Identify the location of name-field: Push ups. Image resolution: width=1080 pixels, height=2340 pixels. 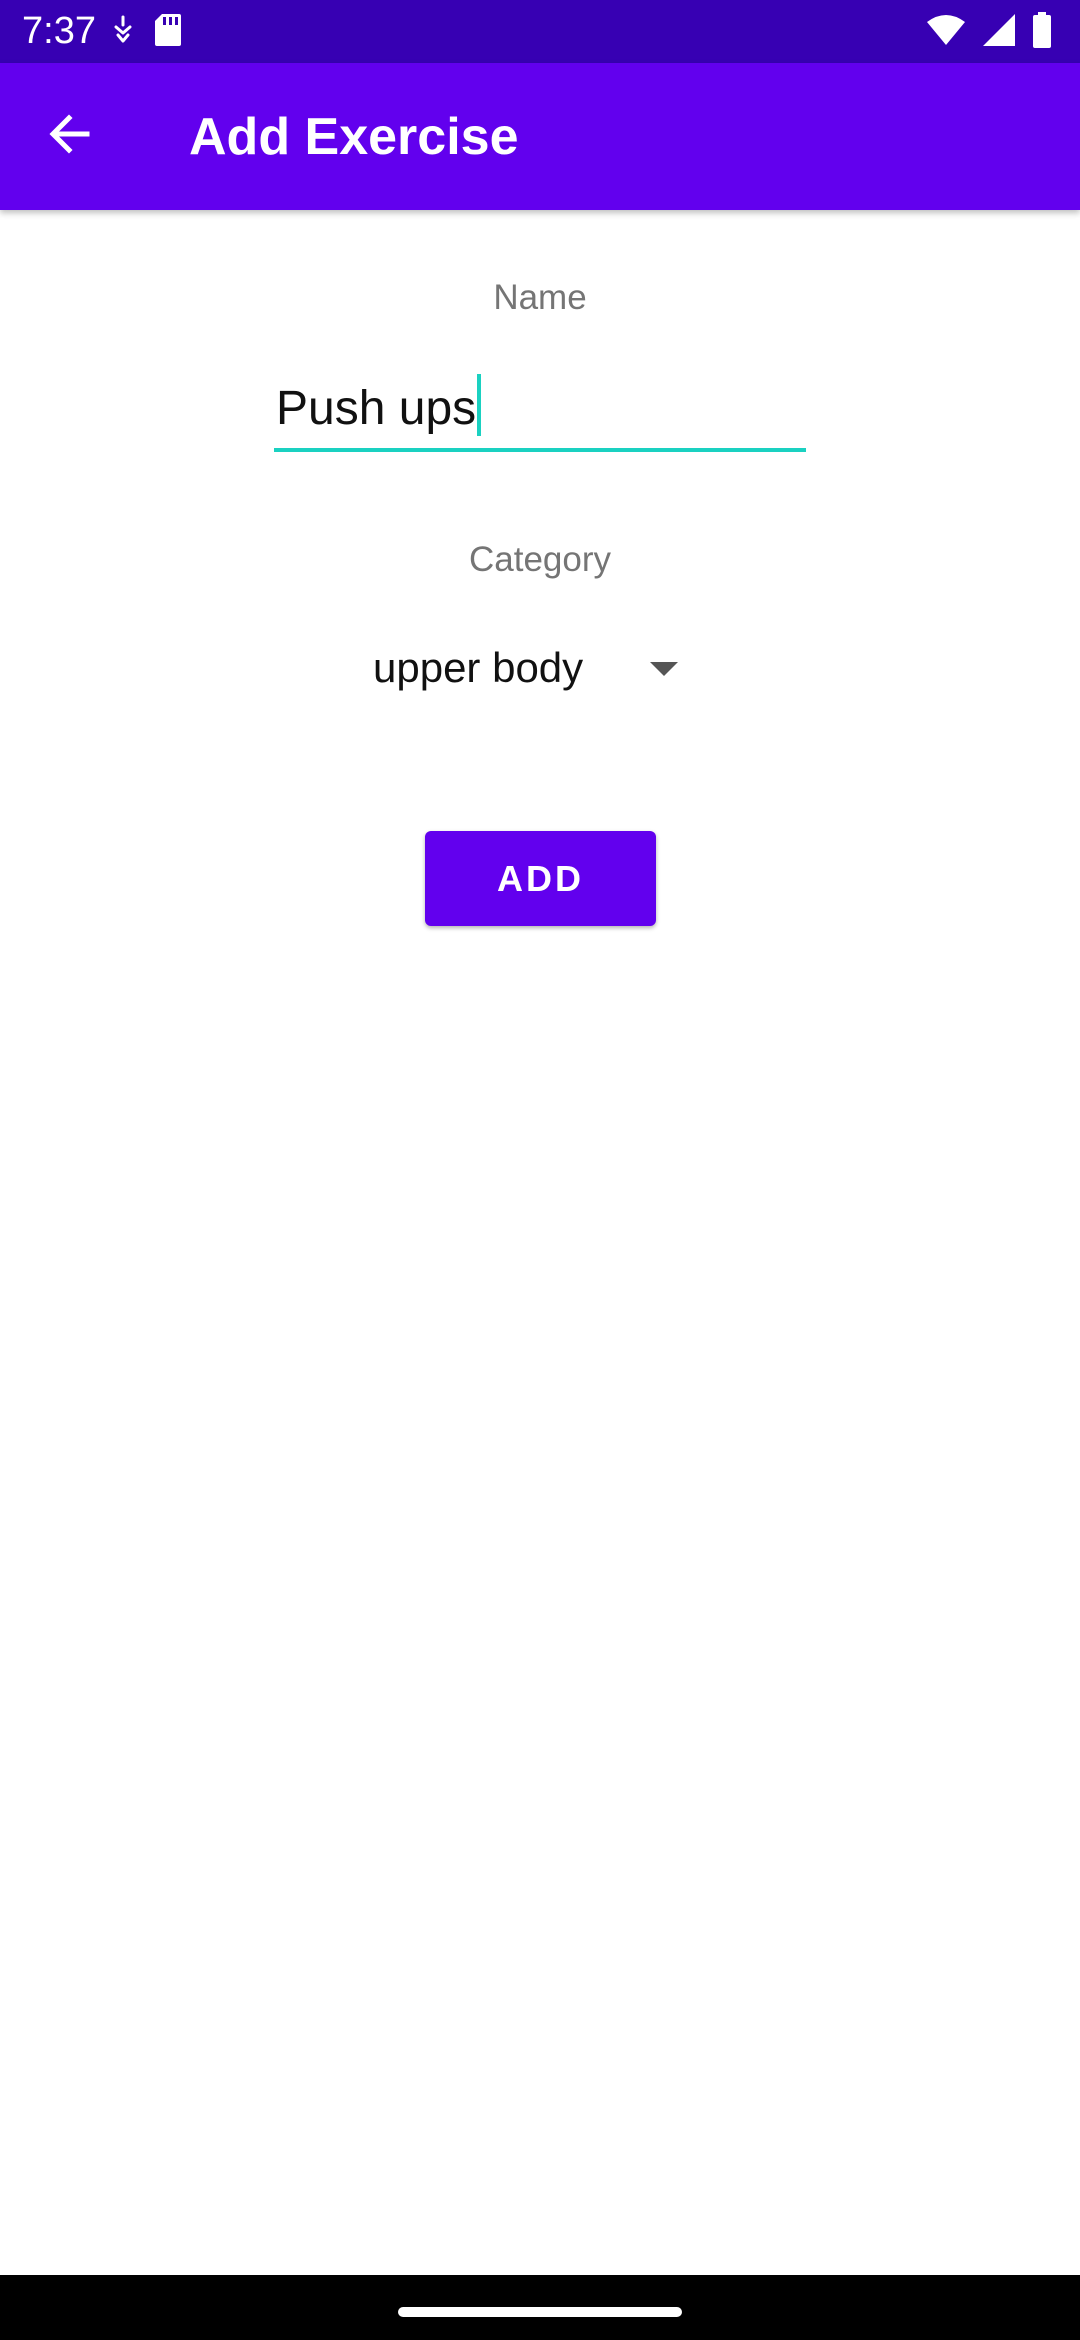
(540, 409).